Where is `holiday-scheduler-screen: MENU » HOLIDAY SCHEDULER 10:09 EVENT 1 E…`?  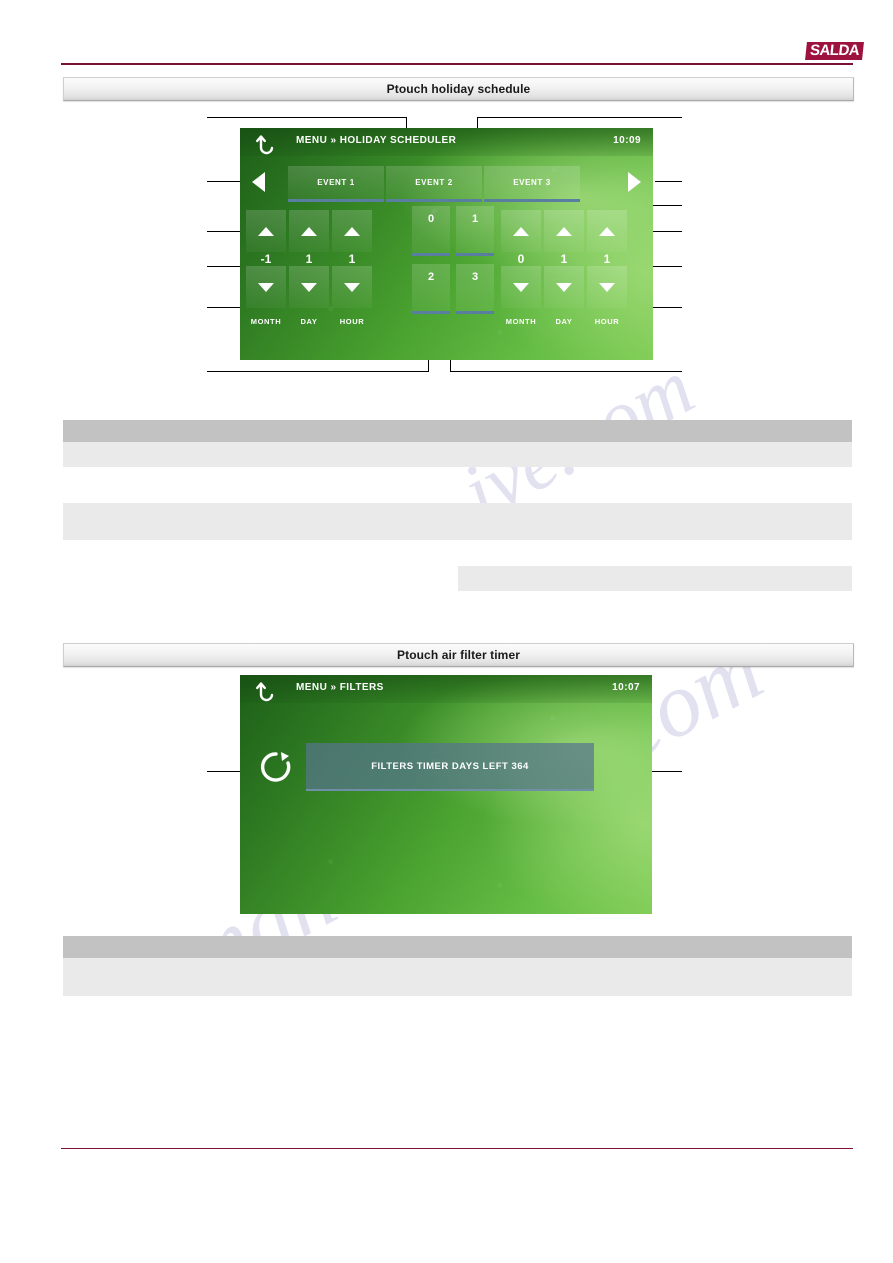 holiday-scheduler-screen: MENU » HOLIDAY SCHEDULER 10:09 EVENT 1 E… is located at coordinates (446, 244).